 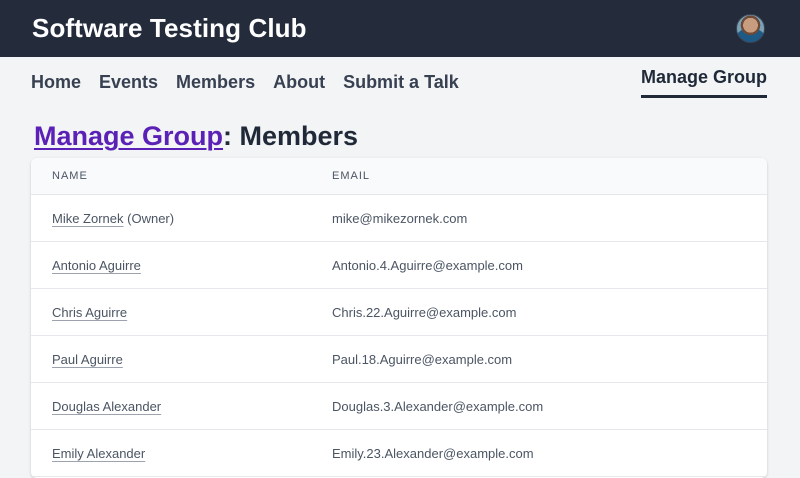 What do you see at coordinates (427, 265) in the screenshot?
I see `member-email-cell: Antonio.4.Aguirre@example.com` at bounding box center [427, 265].